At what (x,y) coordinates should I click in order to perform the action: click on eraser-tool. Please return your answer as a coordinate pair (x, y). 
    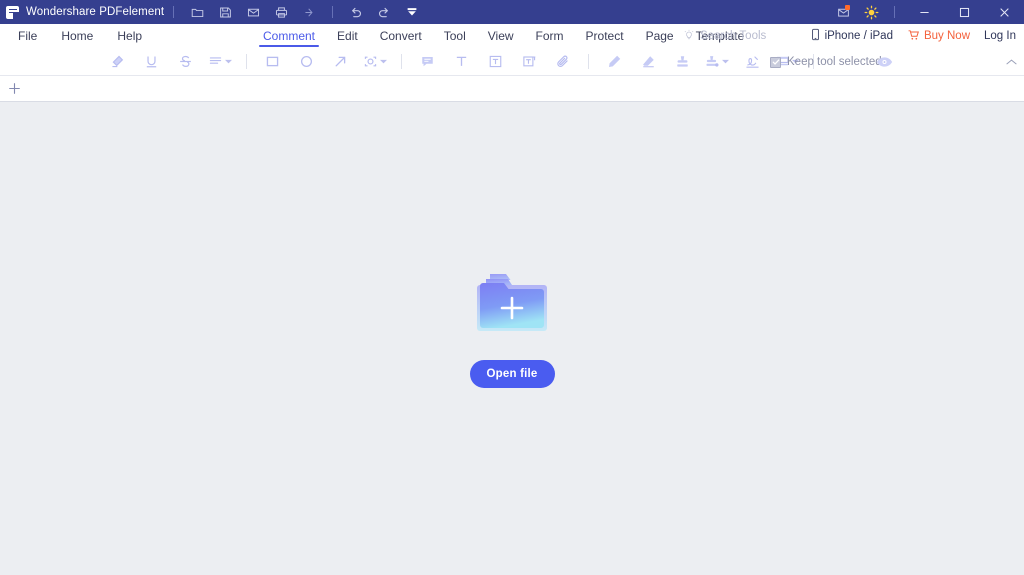
    Looking at the image, I should click on (648, 62).